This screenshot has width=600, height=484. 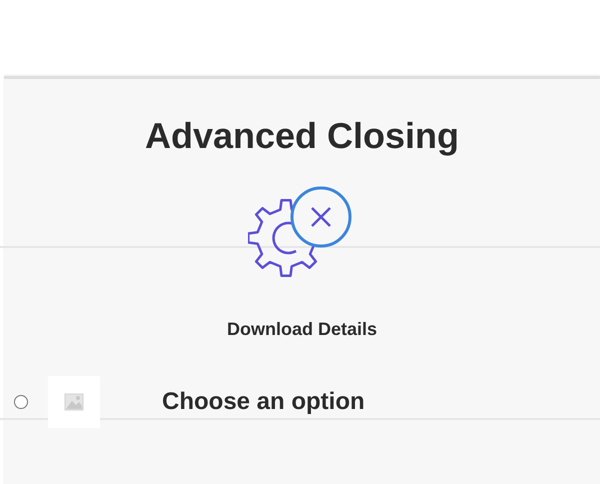 What do you see at coordinates (263, 402) in the screenshot?
I see `option-label: Choose an option` at bounding box center [263, 402].